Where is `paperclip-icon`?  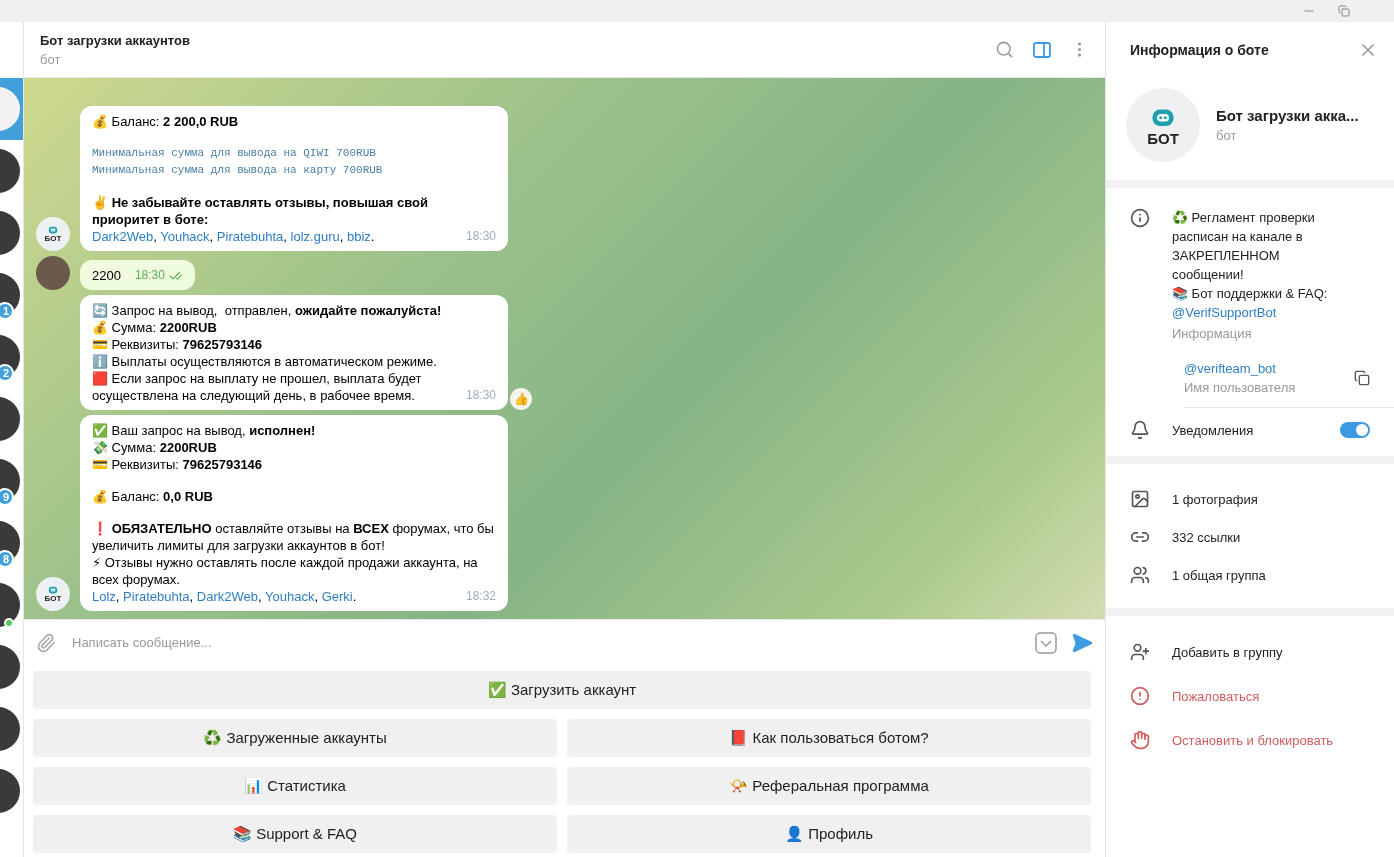 paperclip-icon is located at coordinates (46, 642).